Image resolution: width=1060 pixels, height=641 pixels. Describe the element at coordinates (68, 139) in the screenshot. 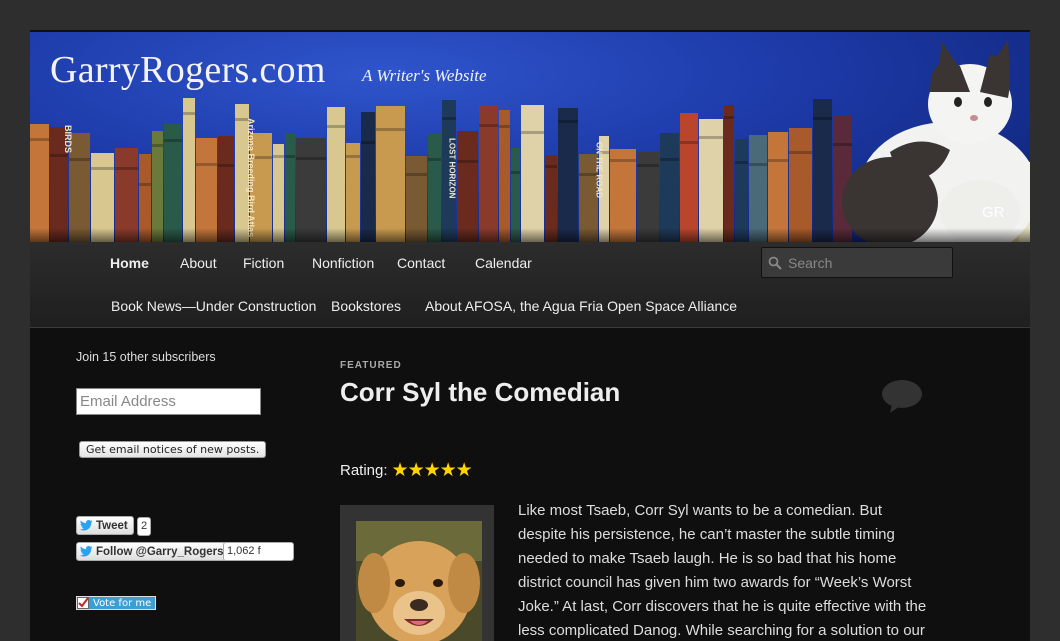

I see `book-spine-birds: BIRDS` at that location.